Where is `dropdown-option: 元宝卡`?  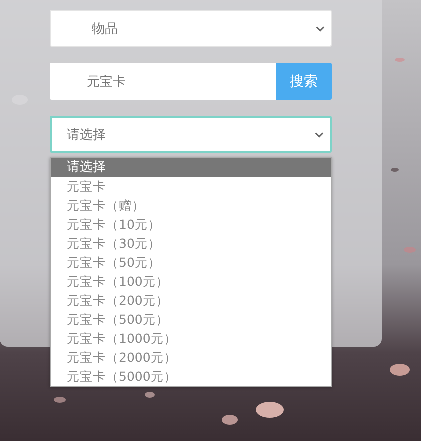 dropdown-option: 元宝卡 is located at coordinates (191, 186).